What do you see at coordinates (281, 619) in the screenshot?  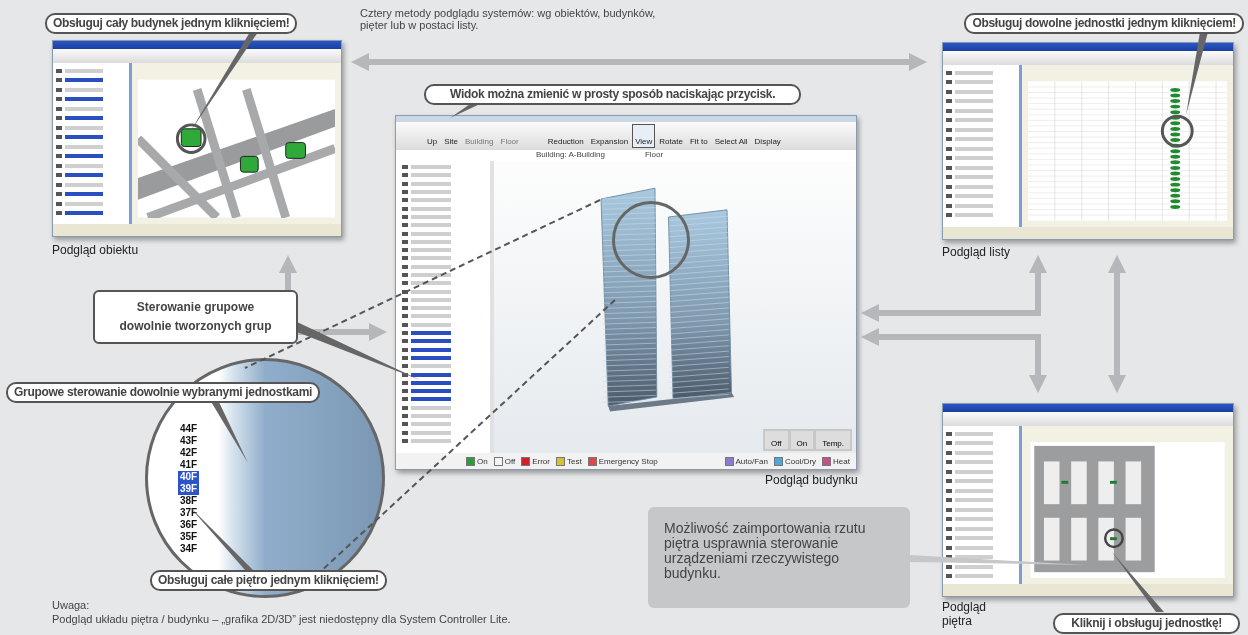 I see `note-text: Podgląd układu piętra / budynku – „grafika 2D/3D” jest niedostępny dla System Controller Lite.` at bounding box center [281, 619].